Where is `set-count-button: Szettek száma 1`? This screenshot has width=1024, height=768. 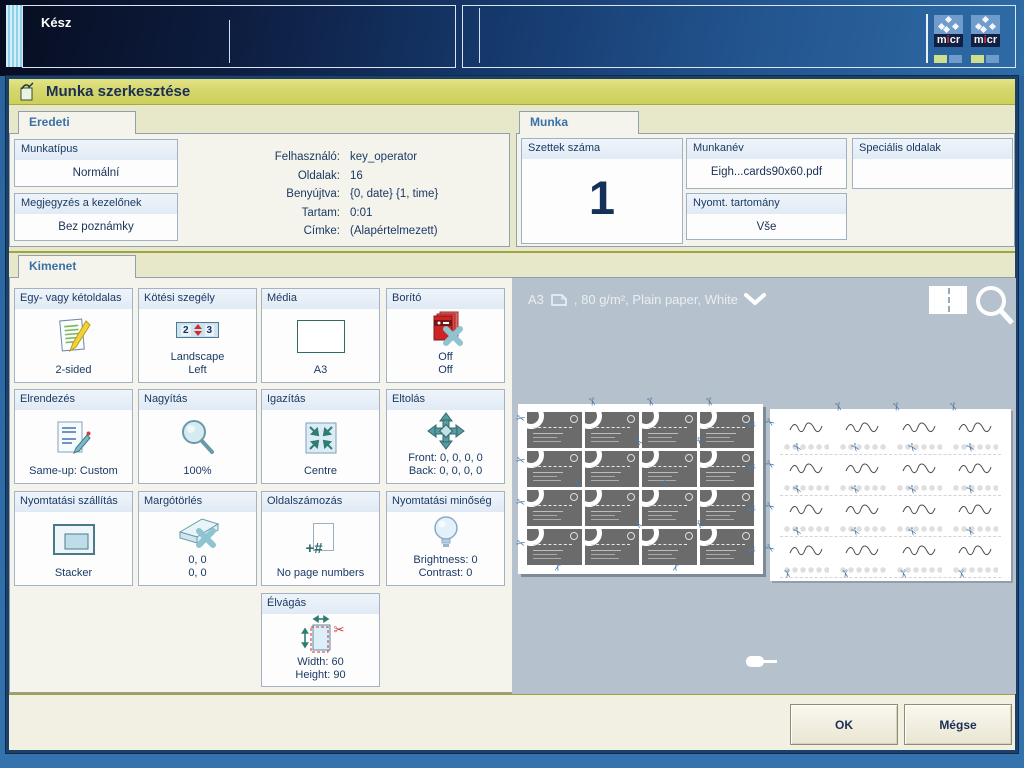 set-count-button: Szettek száma 1 is located at coordinates (602, 191).